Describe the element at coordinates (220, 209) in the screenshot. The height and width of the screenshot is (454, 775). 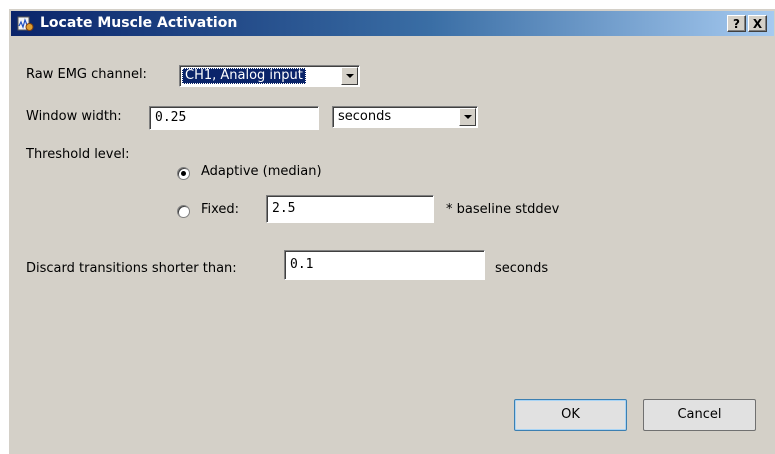
I see `fixed-radio-label: Fixed:` at that location.